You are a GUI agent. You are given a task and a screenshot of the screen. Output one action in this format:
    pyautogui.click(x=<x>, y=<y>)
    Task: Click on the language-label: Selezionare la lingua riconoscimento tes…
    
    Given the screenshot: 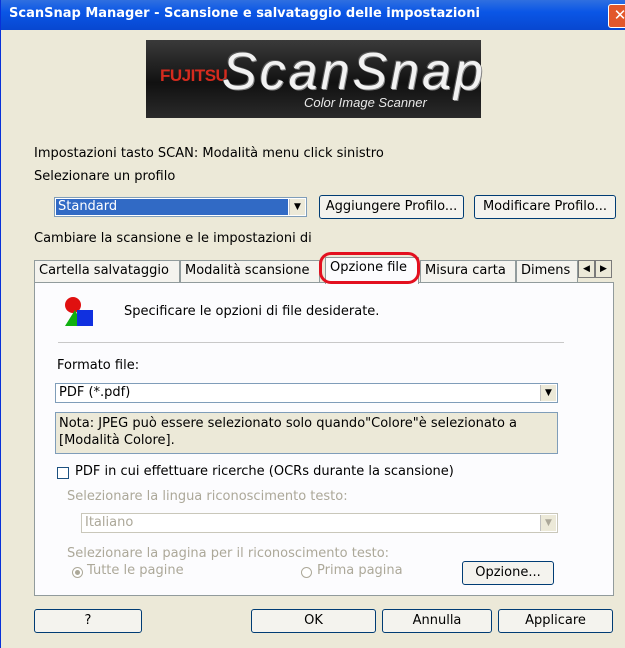 What is the action you would take?
    pyautogui.click(x=207, y=496)
    